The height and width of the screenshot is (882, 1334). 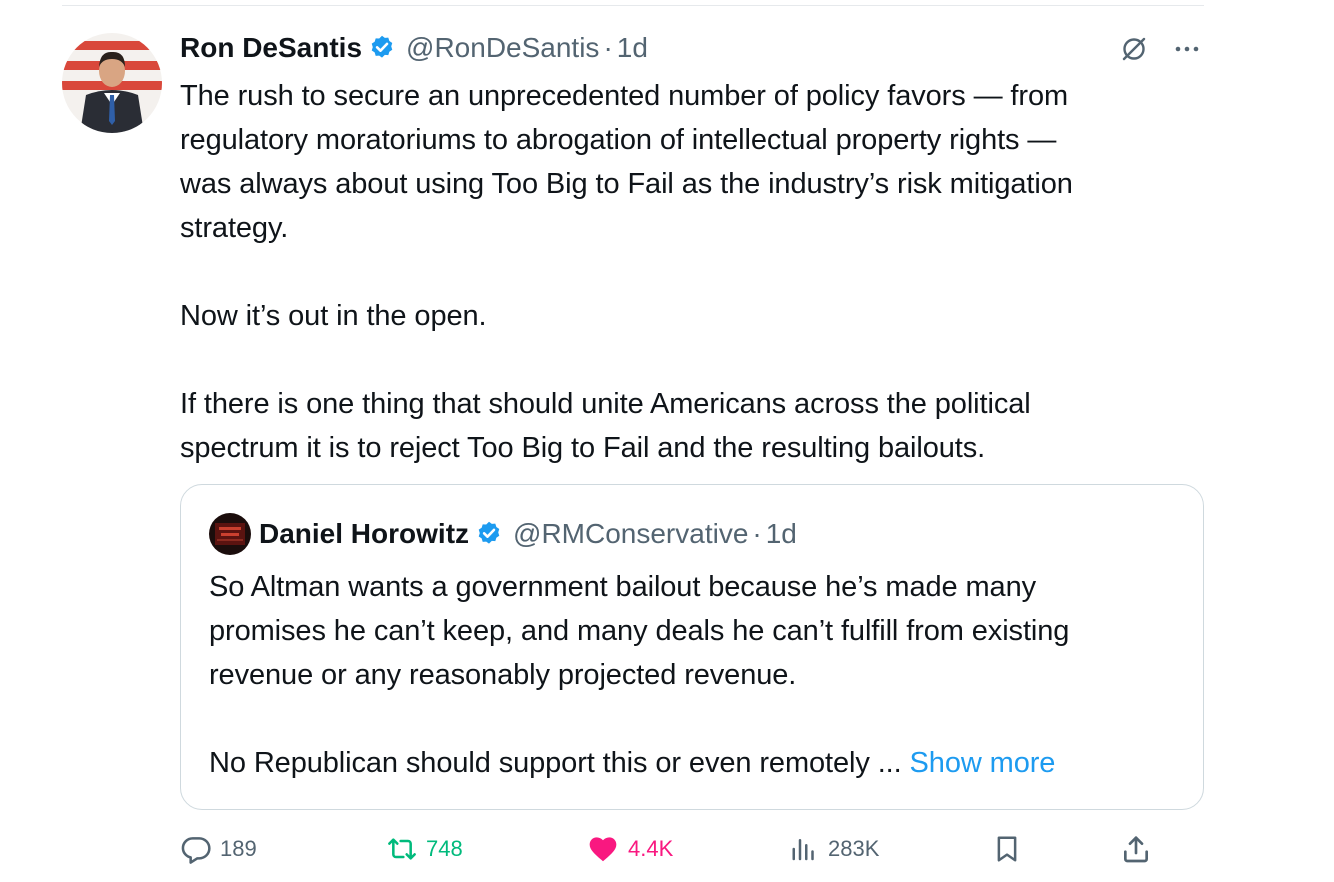 I want to click on quote-author-handle: @RMConservative, so click(x=630, y=534).